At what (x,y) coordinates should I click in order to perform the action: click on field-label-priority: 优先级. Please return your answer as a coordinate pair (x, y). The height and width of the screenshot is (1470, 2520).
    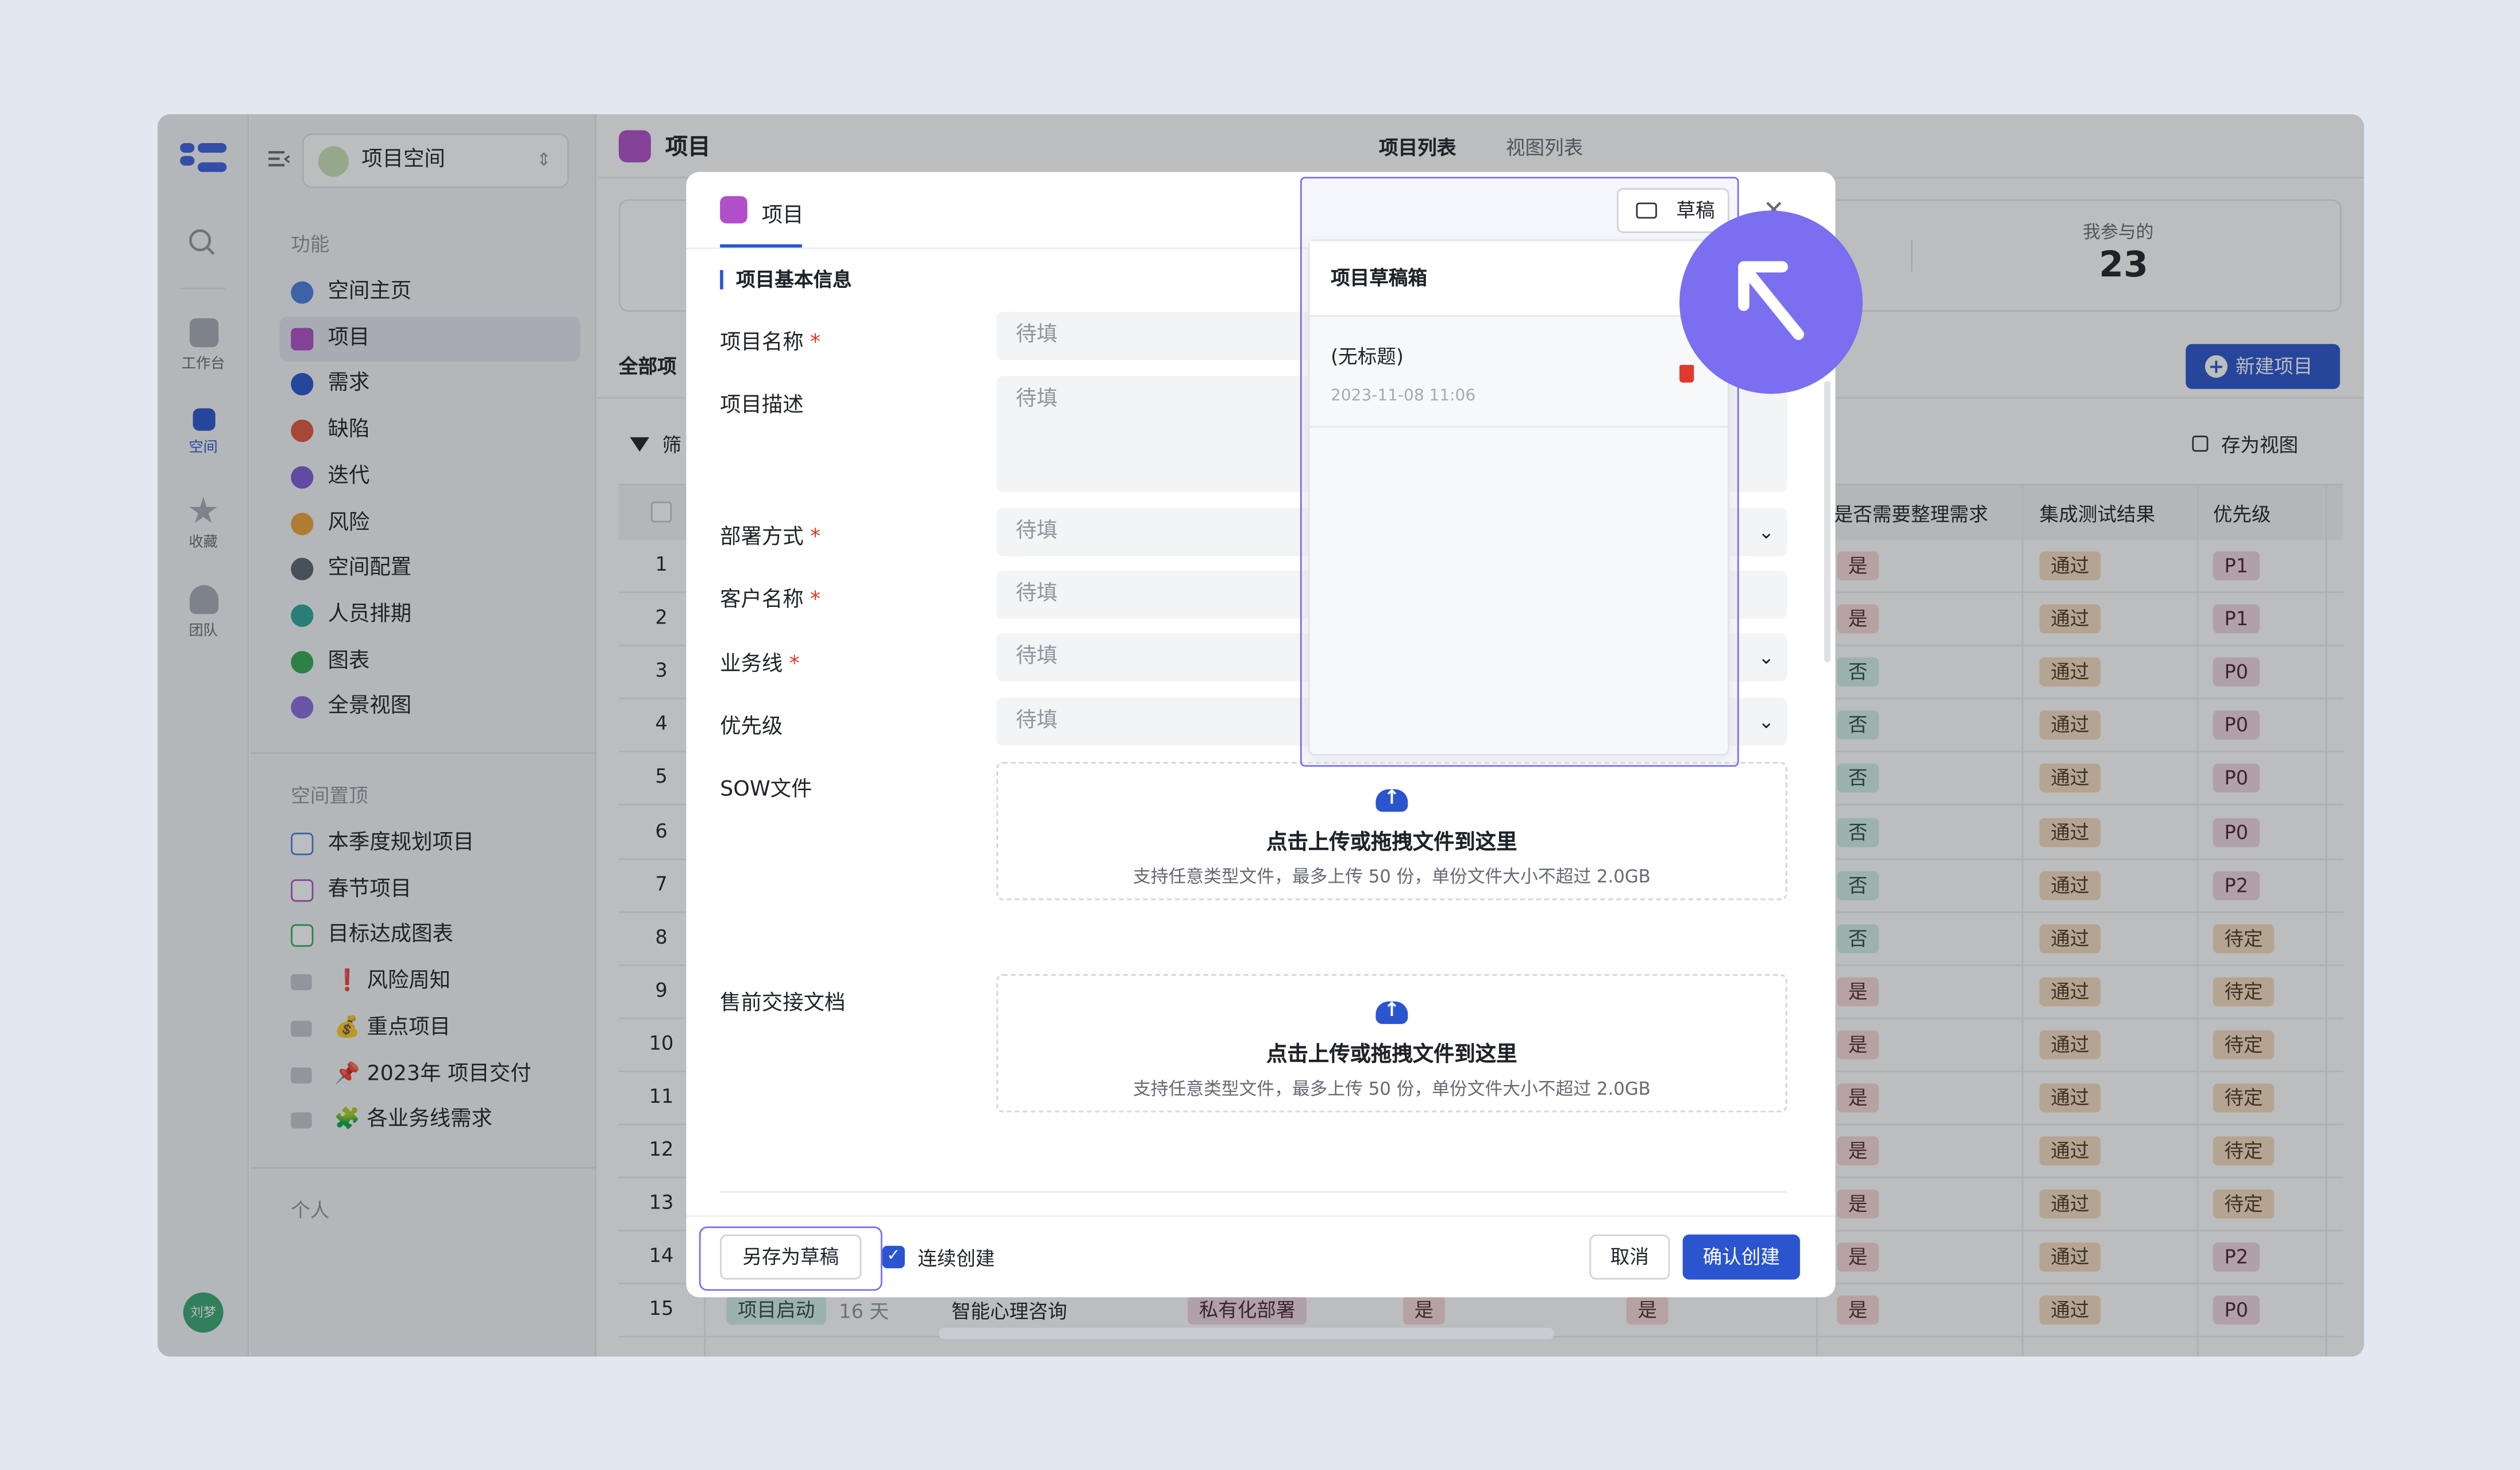
    Looking at the image, I should click on (752, 727).